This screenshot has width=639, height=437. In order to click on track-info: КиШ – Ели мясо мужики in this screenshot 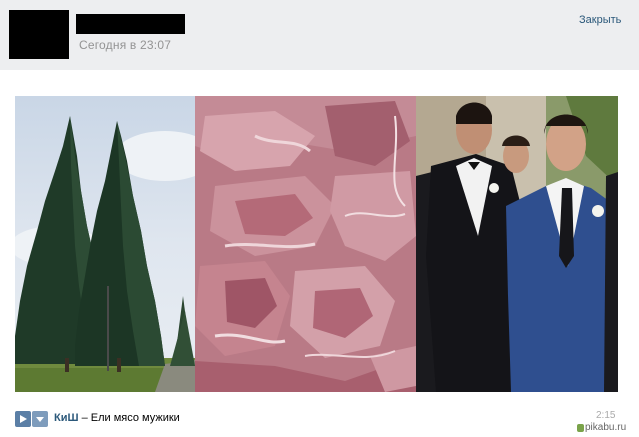, I will do `click(117, 418)`.